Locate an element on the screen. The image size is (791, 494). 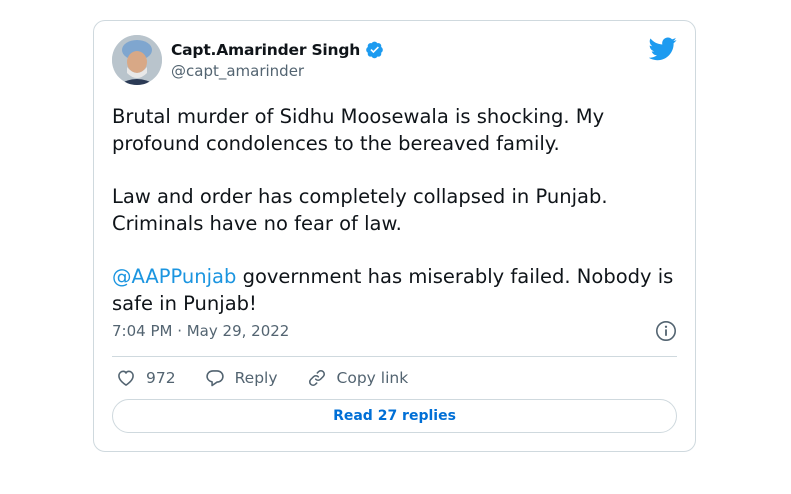
tweet-timestamp: 7:04 PM · May 29, 2022 is located at coordinates (200, 331).